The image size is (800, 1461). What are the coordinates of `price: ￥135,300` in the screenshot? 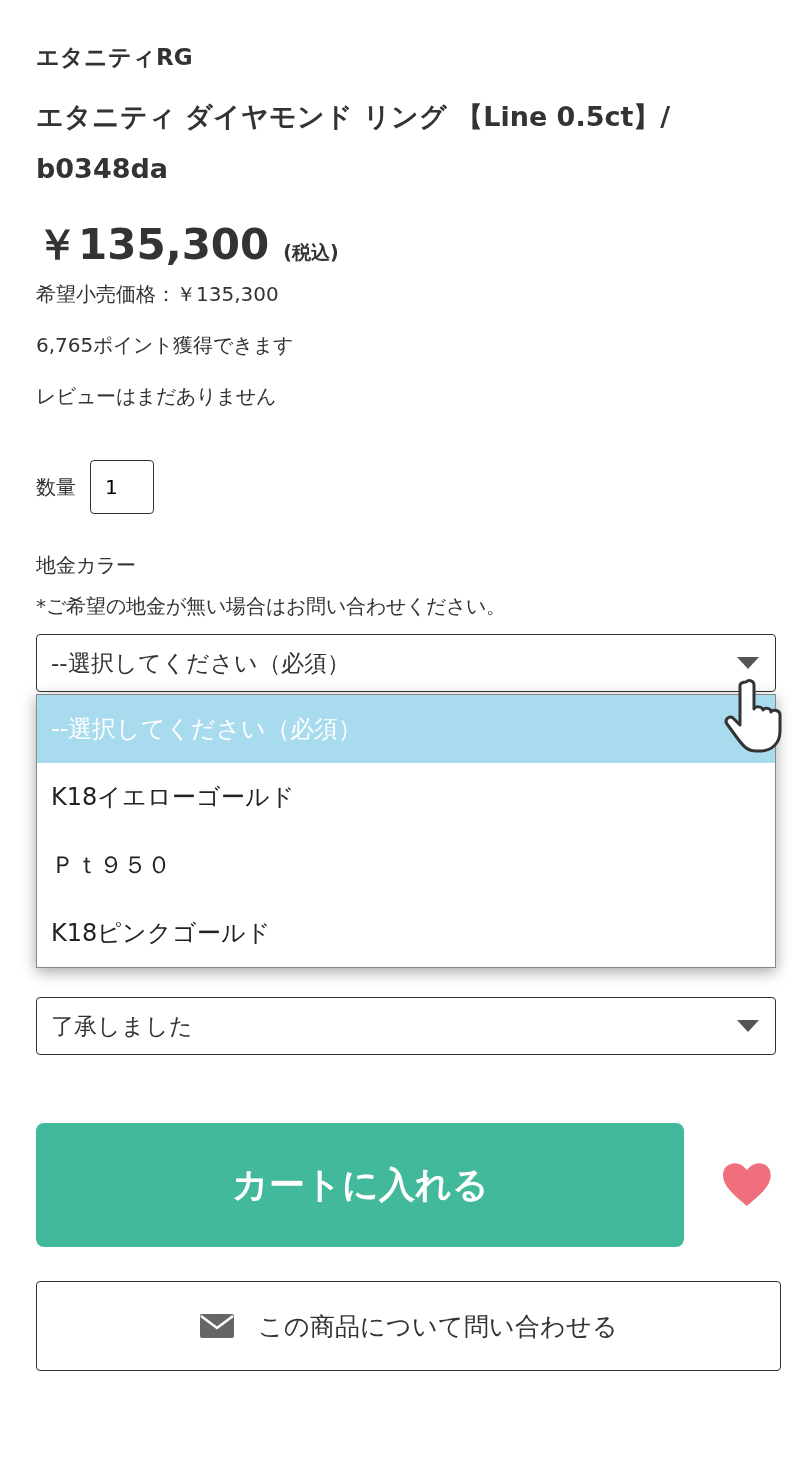 It's located at (153, 245).